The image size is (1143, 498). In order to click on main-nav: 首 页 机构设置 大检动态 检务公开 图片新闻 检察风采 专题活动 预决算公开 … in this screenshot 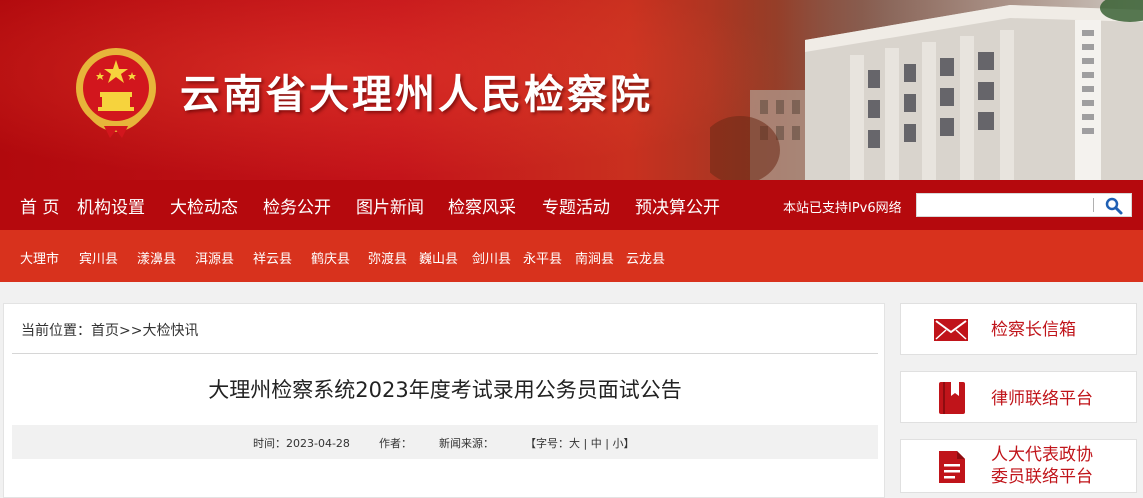, I will do `click(571, 205)`.